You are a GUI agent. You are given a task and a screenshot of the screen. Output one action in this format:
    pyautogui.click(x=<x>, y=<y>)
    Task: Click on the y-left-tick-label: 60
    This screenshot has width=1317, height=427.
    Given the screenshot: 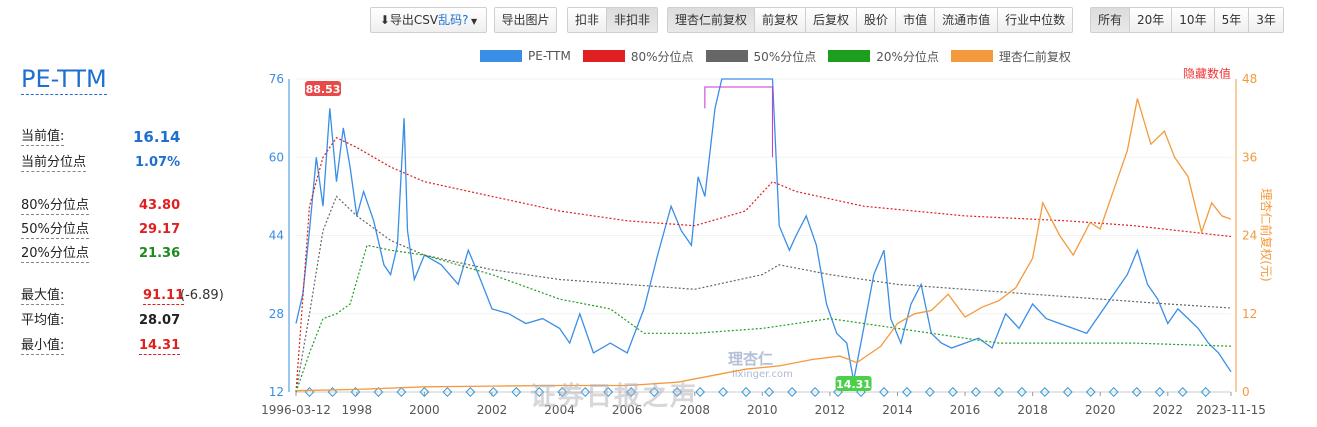 What is the action you would take?
    pyautogui.click(x=276, y=157)
    